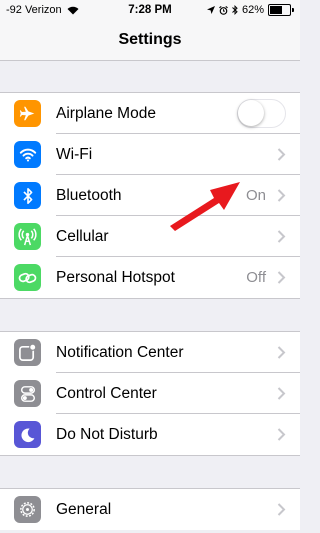 This screenshot has height=533, width=320. I want to click on toggle-knob, so click(251, 113).